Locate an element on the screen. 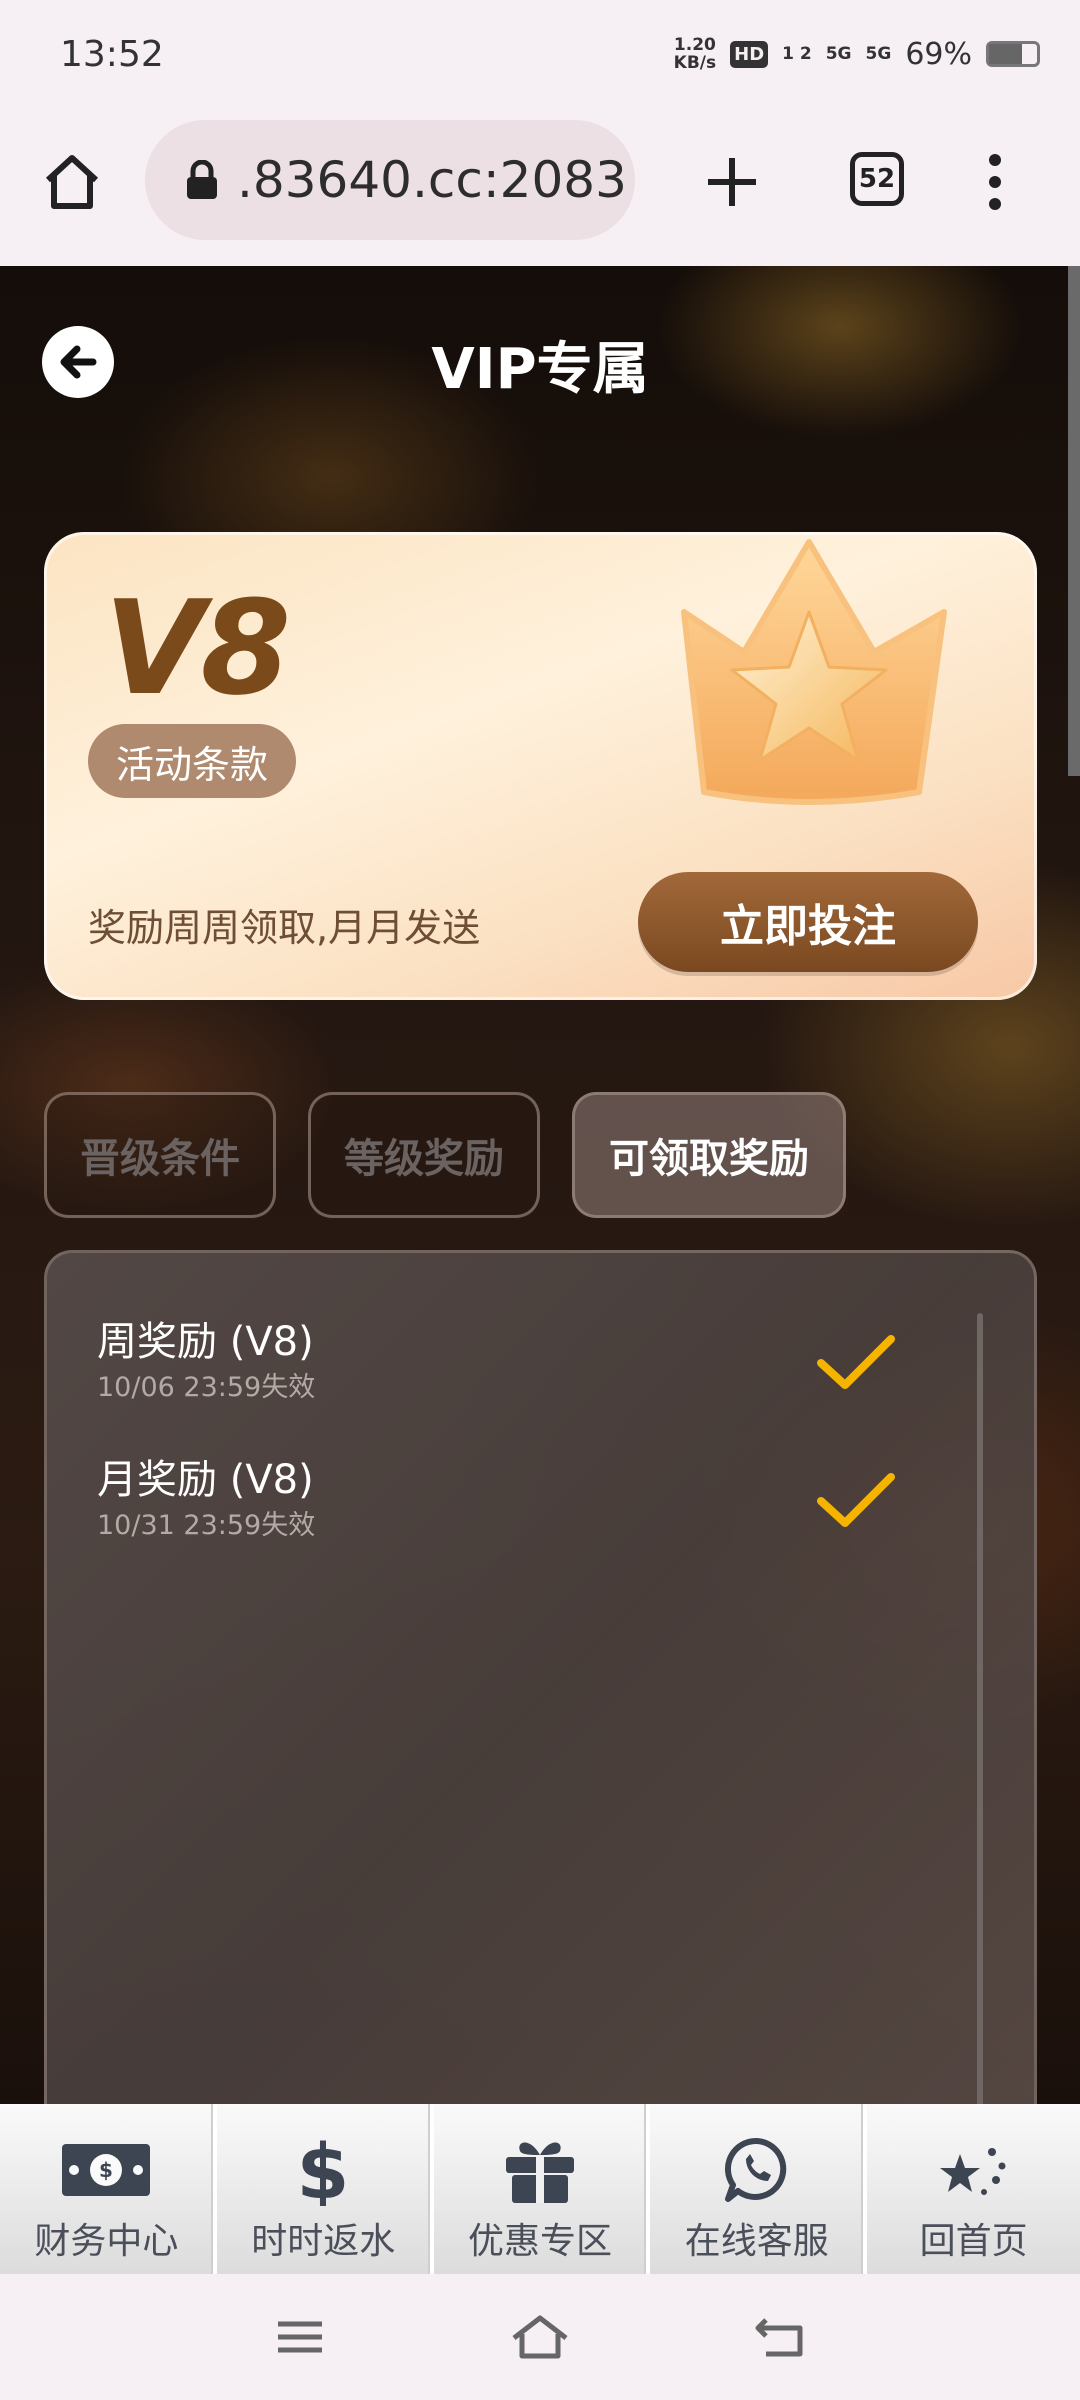 The image size is (1080, 2400). dollar-icon: $ is located at coordinates (323, 2170).